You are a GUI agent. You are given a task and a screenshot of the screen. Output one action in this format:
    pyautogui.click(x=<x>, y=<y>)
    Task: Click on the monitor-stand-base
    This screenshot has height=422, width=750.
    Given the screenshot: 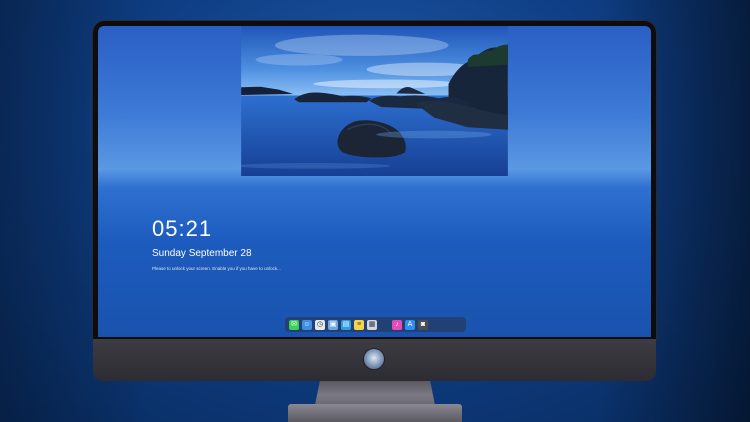 What is the action you would take?
    pyautogui.click(x=375, y=413)
    